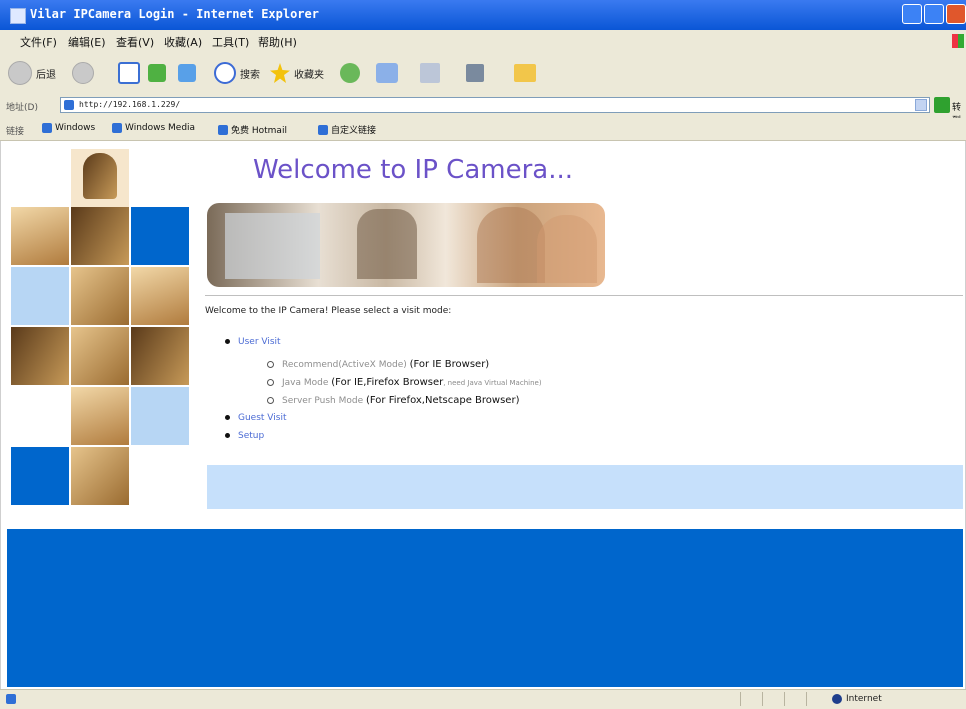  Describe the element at coordinates (443, 400) in the screenshot. I see `server-push-note: (For Firefox,Netscape Browser)` at that location.